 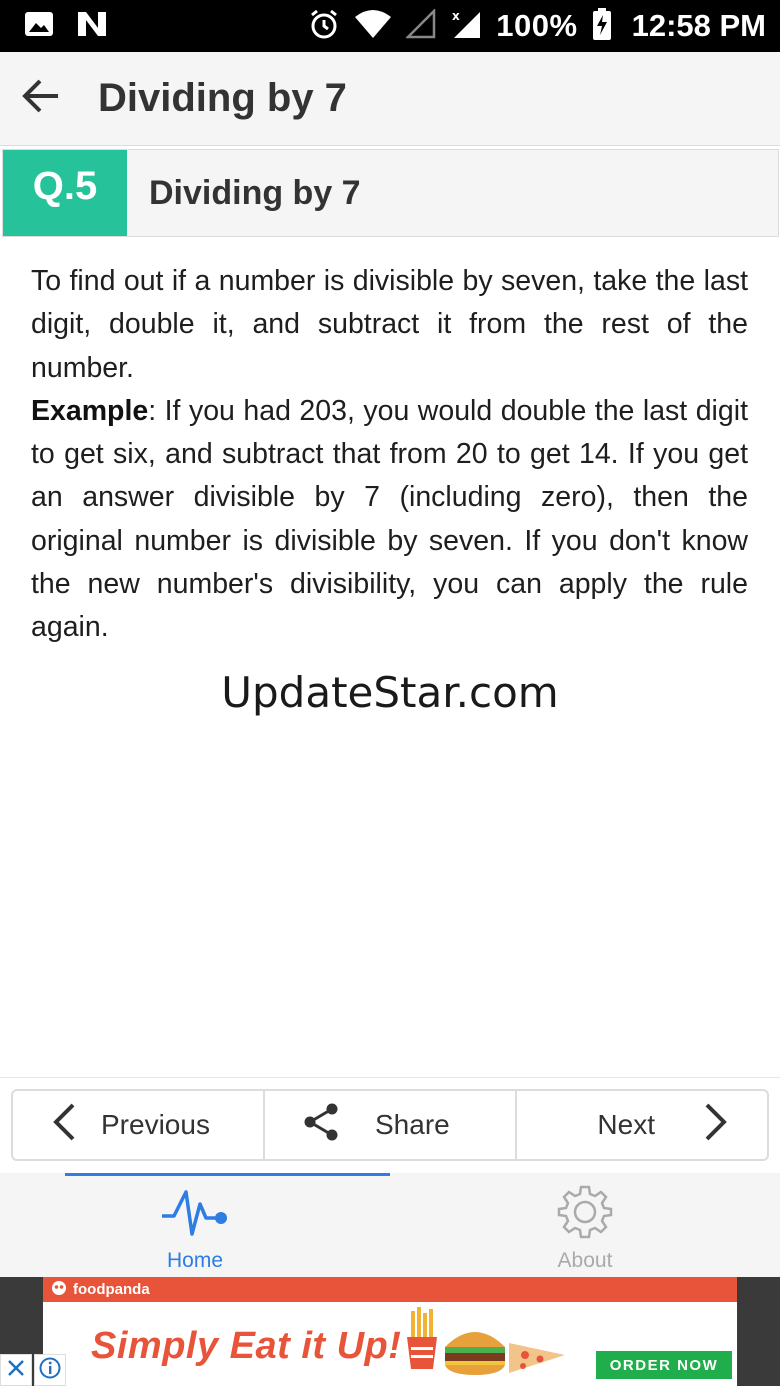 I want to click on wifi-icon, so click(x=373, y=26).